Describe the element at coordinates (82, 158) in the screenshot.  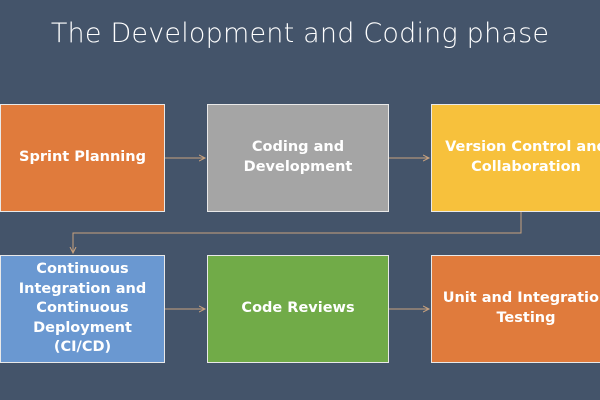
I see `step-sprint-planning: Sprint Planning` at that location.